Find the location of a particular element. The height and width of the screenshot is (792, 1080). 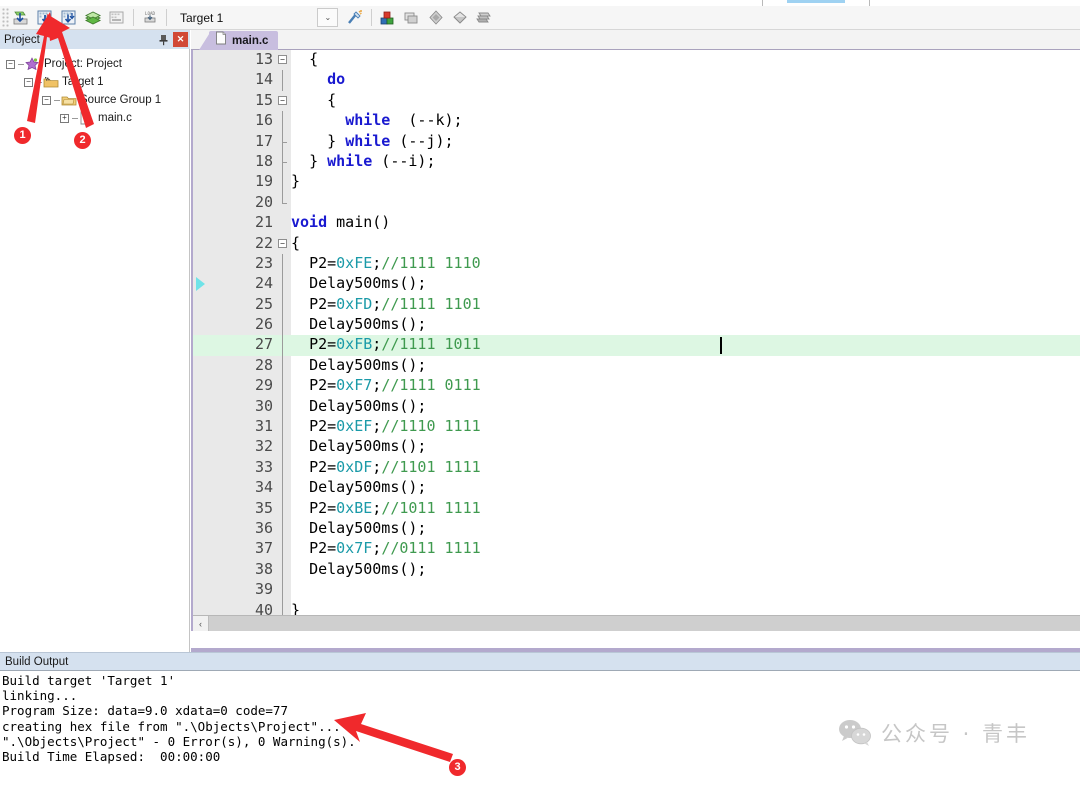

target-combo-arrow: ⌄ is located at coordinates (328, 17).